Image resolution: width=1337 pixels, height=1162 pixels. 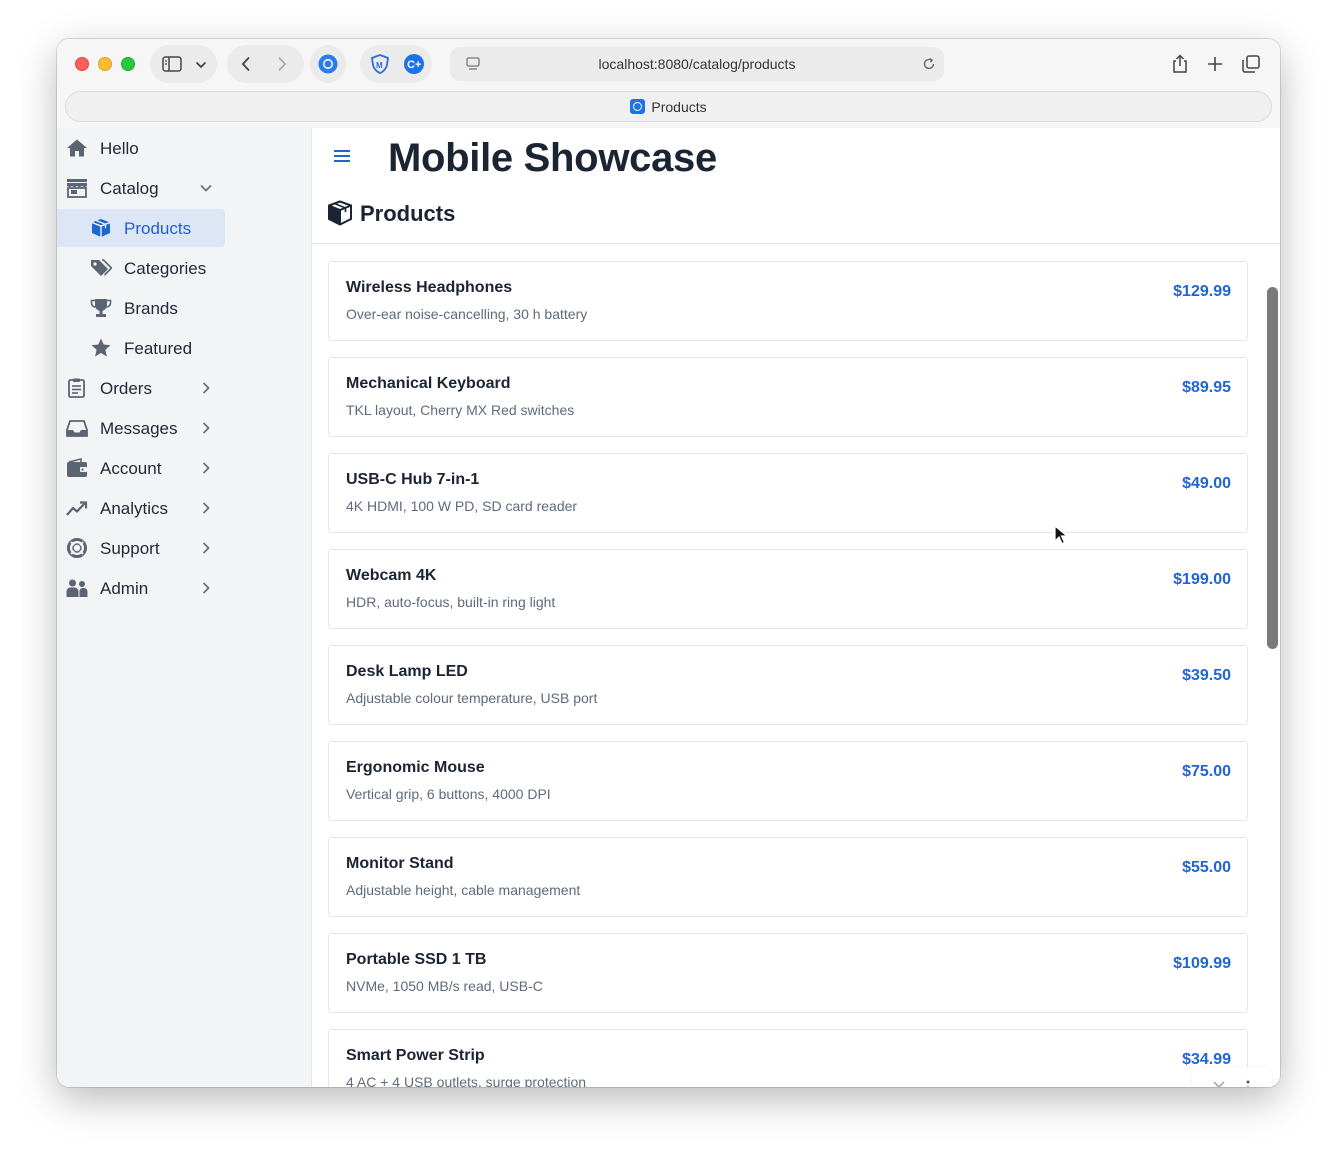 I want to click on tab-products: Products, so click(x=668, y=106).